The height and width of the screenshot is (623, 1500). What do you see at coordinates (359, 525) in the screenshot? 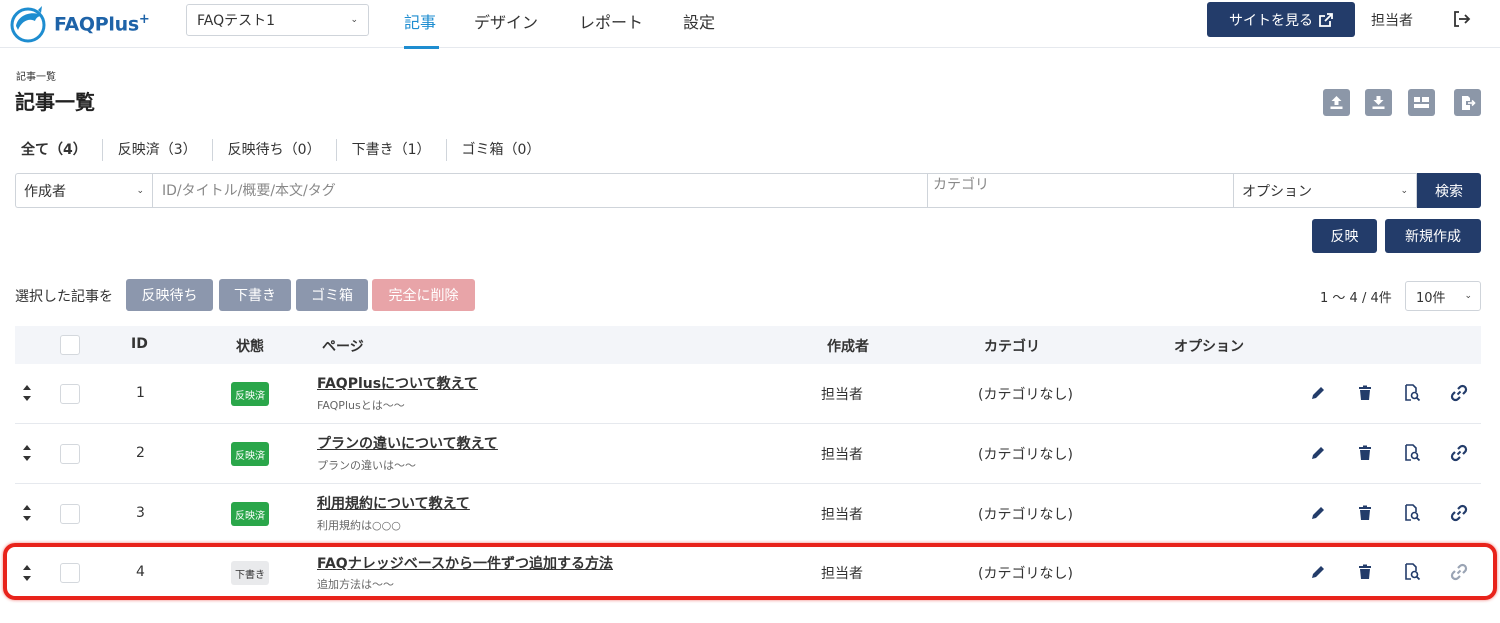
I see `article-summary: 利用規約は○○○` at bounding box center [359, 525].